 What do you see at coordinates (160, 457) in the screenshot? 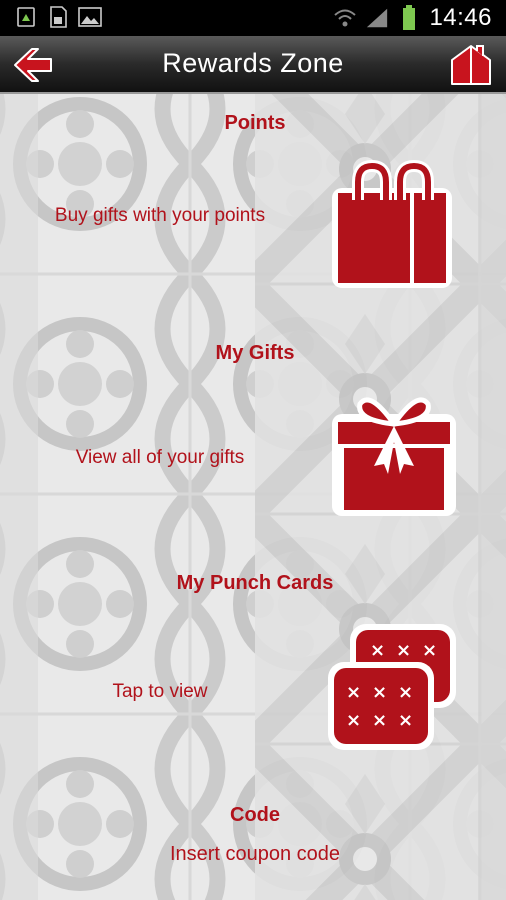
I see `section-desc-my-gifts: View all of your gifts` at bounding box center [160, 457].